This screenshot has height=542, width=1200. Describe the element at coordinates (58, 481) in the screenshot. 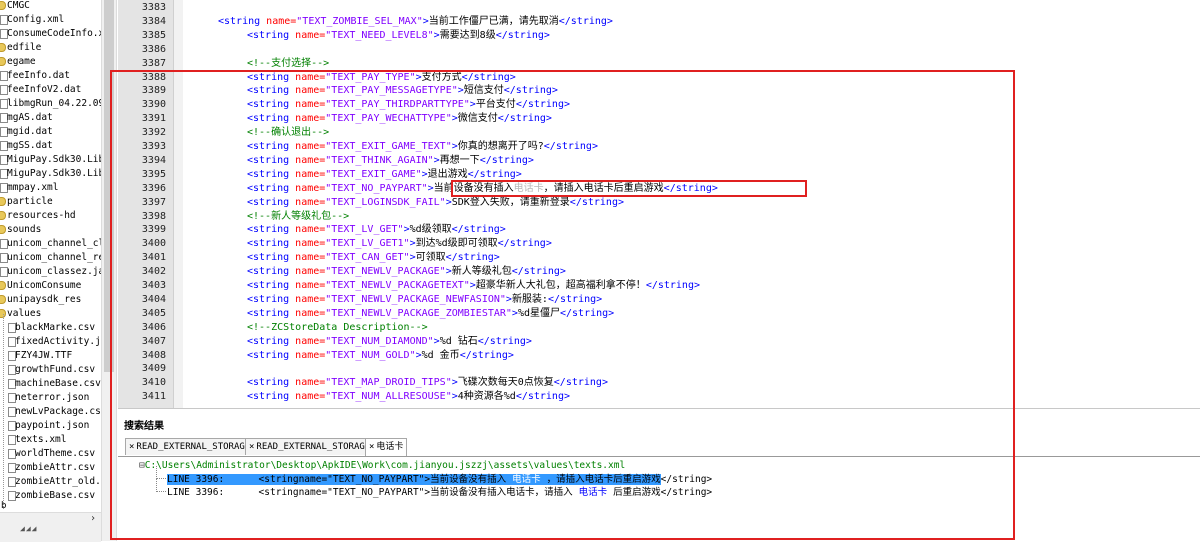

I see `tree-item-label: zombieAttr_old.` at that location.